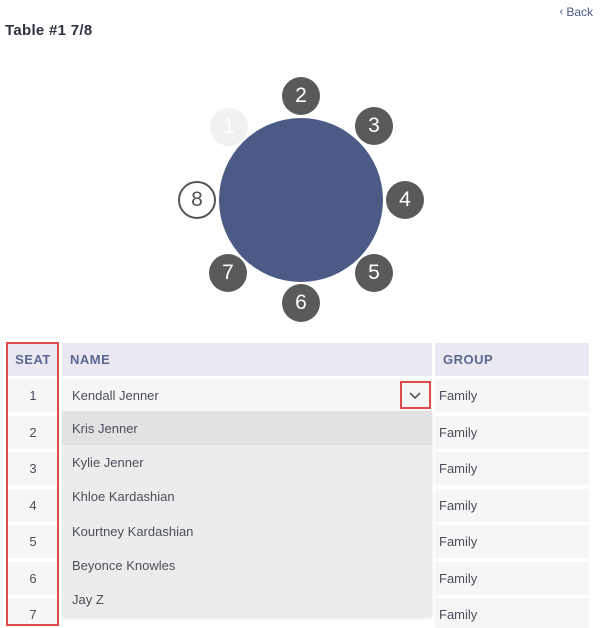 Image resolution: width=603 pixels, height=628 pixels. What do you see at coordinates (33, 468) in the screenshot?
I see `seat-cell: 3` at bounding box center [33, 468].